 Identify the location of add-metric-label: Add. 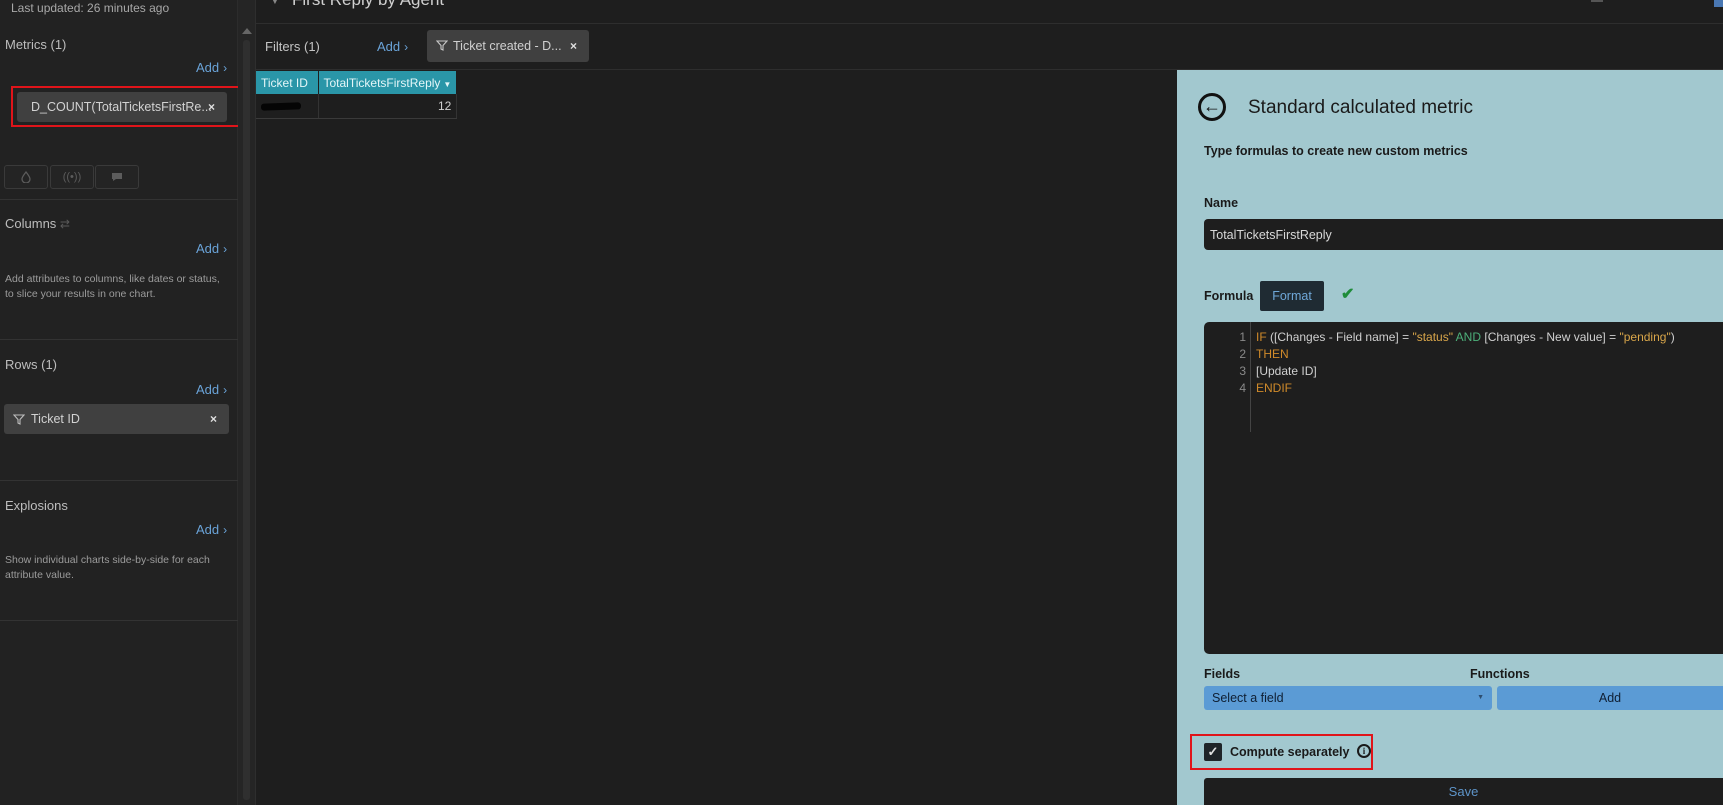
(208, 67).